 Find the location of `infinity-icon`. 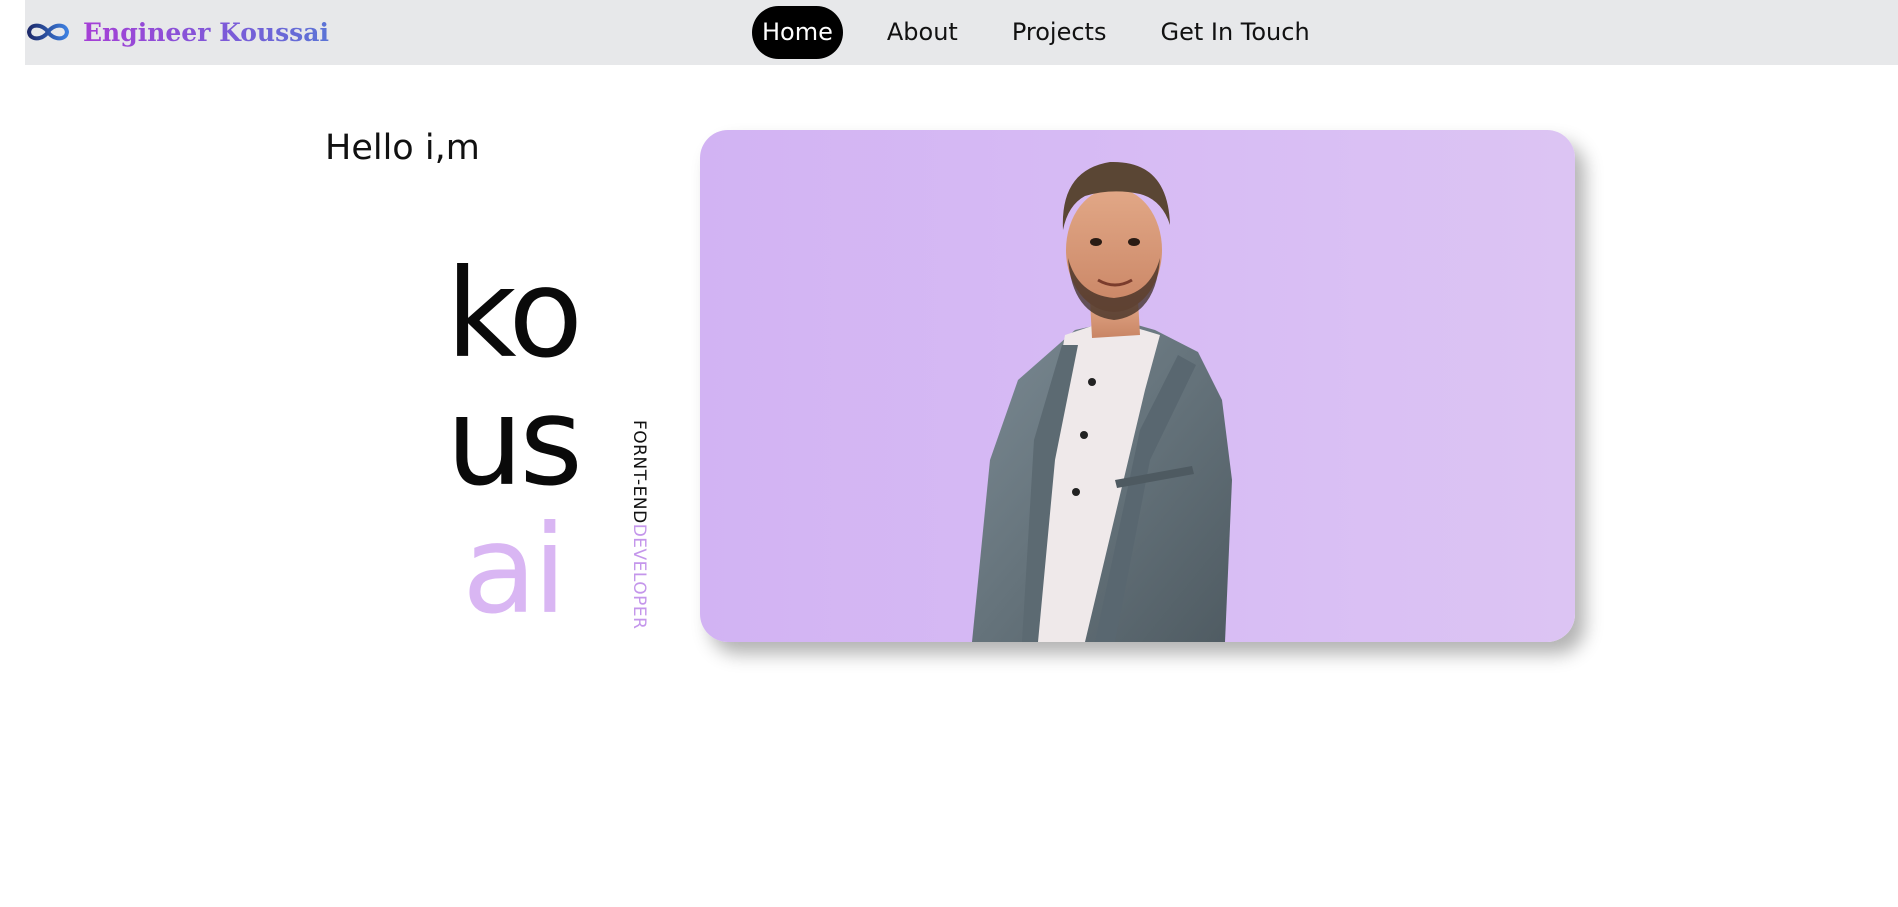

infinity-icon is located at coordinates (48, 32).